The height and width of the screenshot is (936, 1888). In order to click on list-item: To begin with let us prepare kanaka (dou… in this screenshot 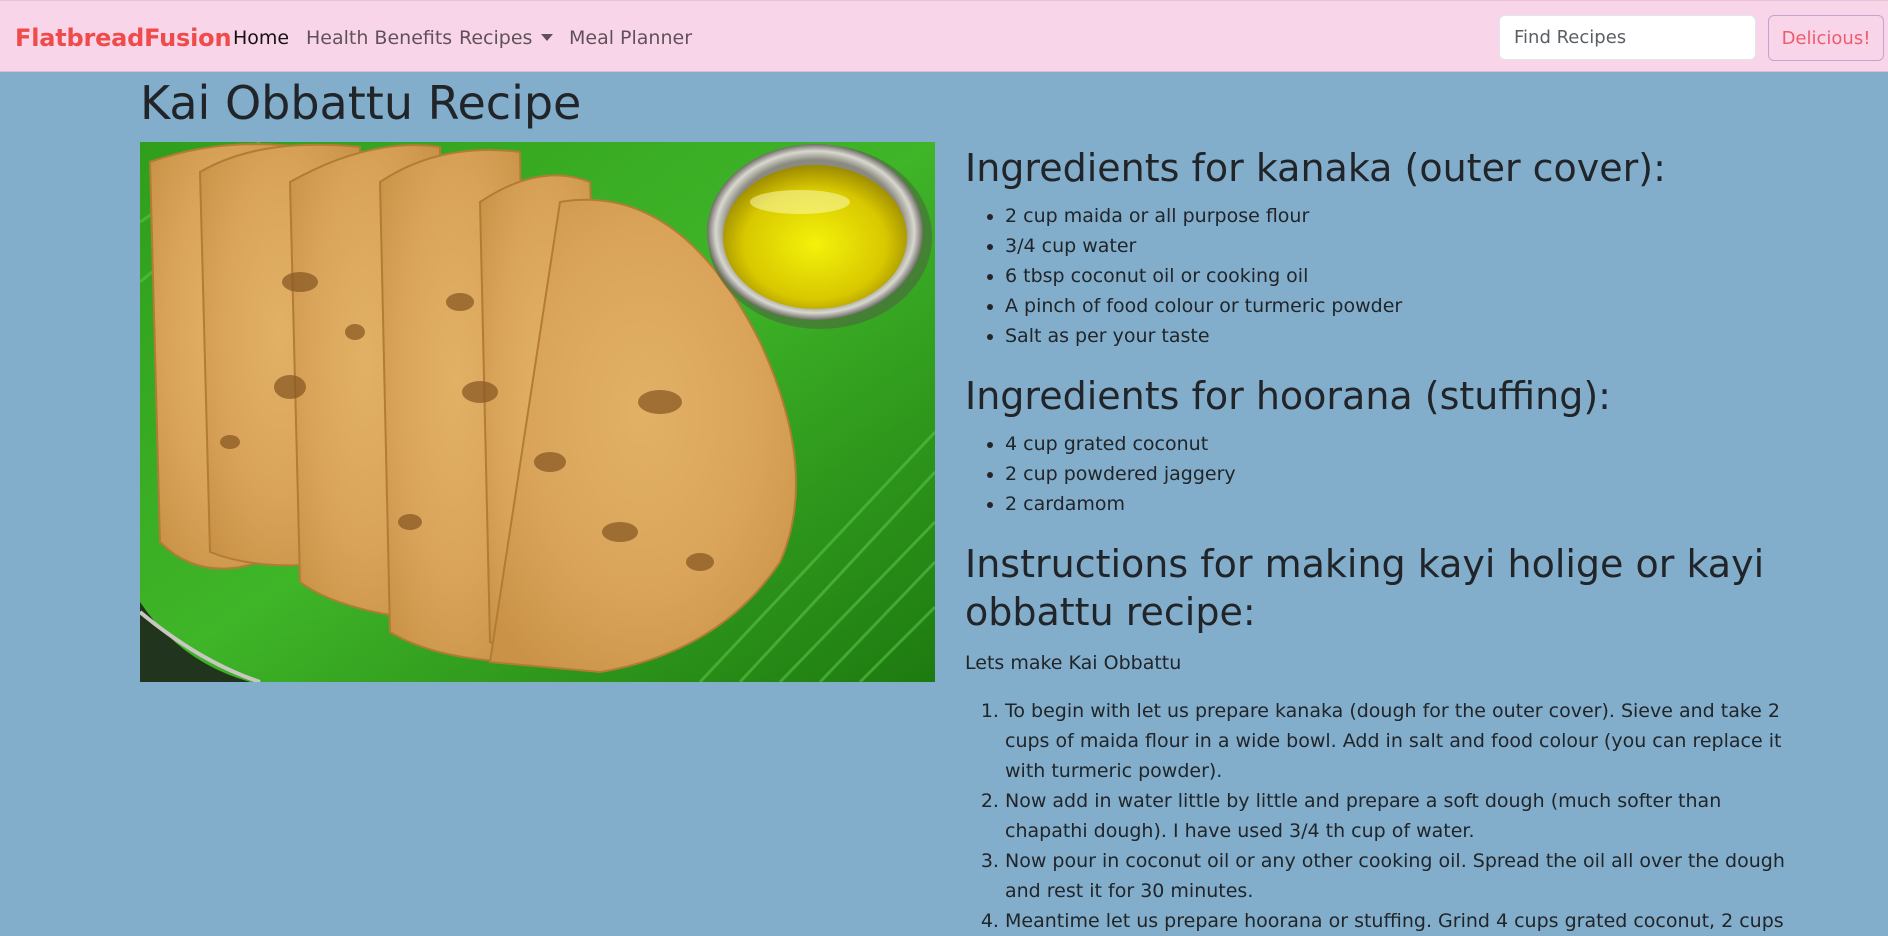, I will do `click(1400, 741)`.